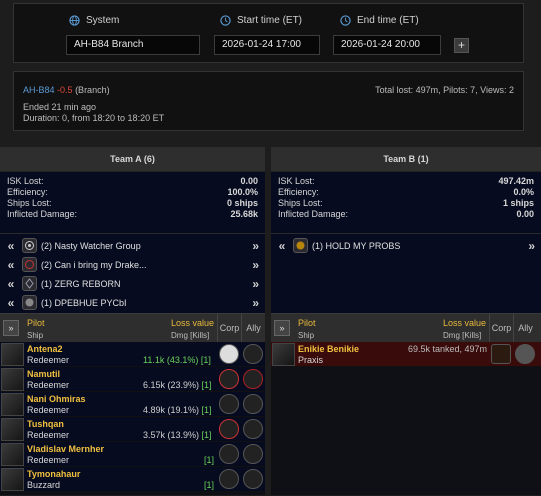 This screenshot has width=541, height=496. I want to click on group-row: « (2) Nasty Watcher Group », so click(132, 245).